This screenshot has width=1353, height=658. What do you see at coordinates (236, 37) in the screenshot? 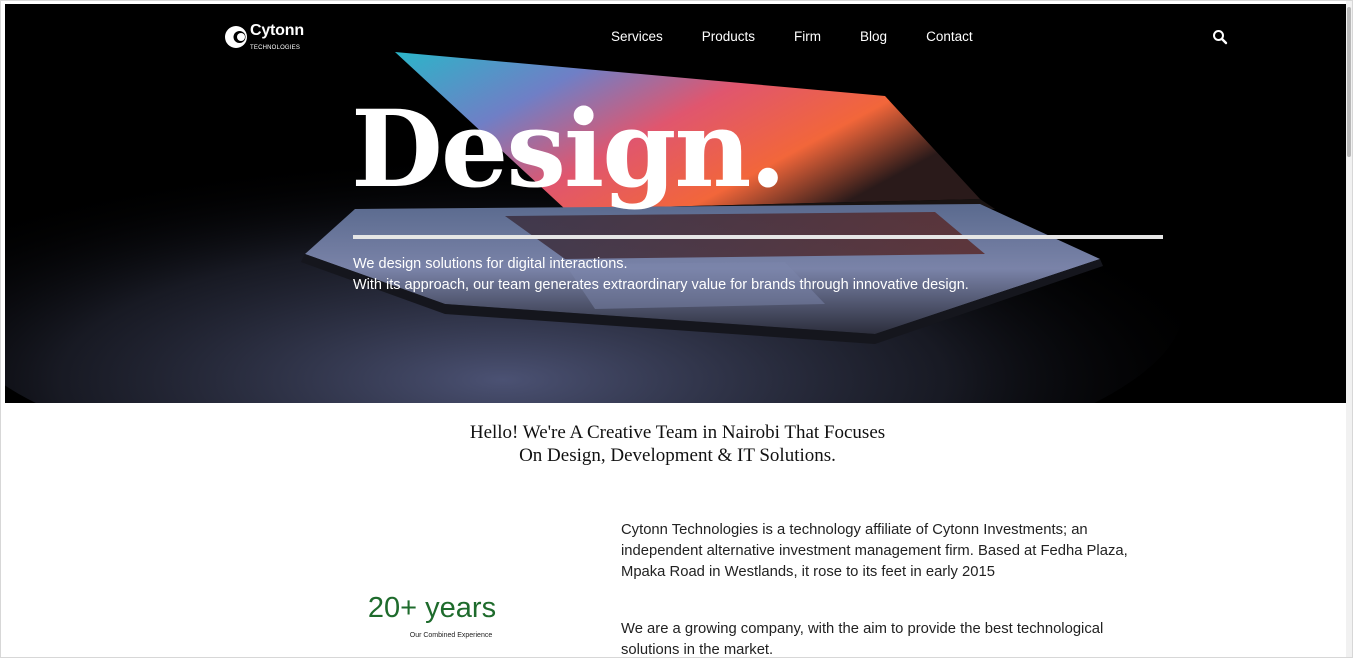
I see `logo-mark-icon` at bounding box center [236, 37].